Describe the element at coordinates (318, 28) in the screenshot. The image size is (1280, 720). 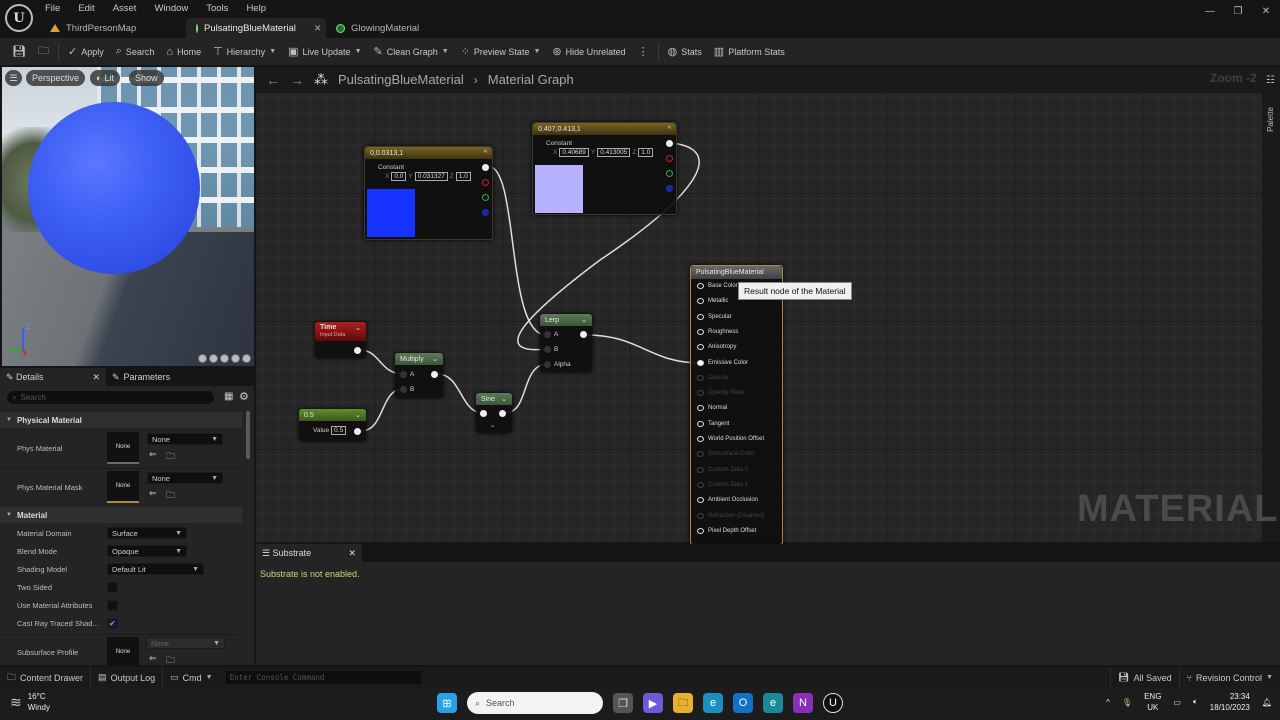
I see `close-tab-icon: ✕` at that location.